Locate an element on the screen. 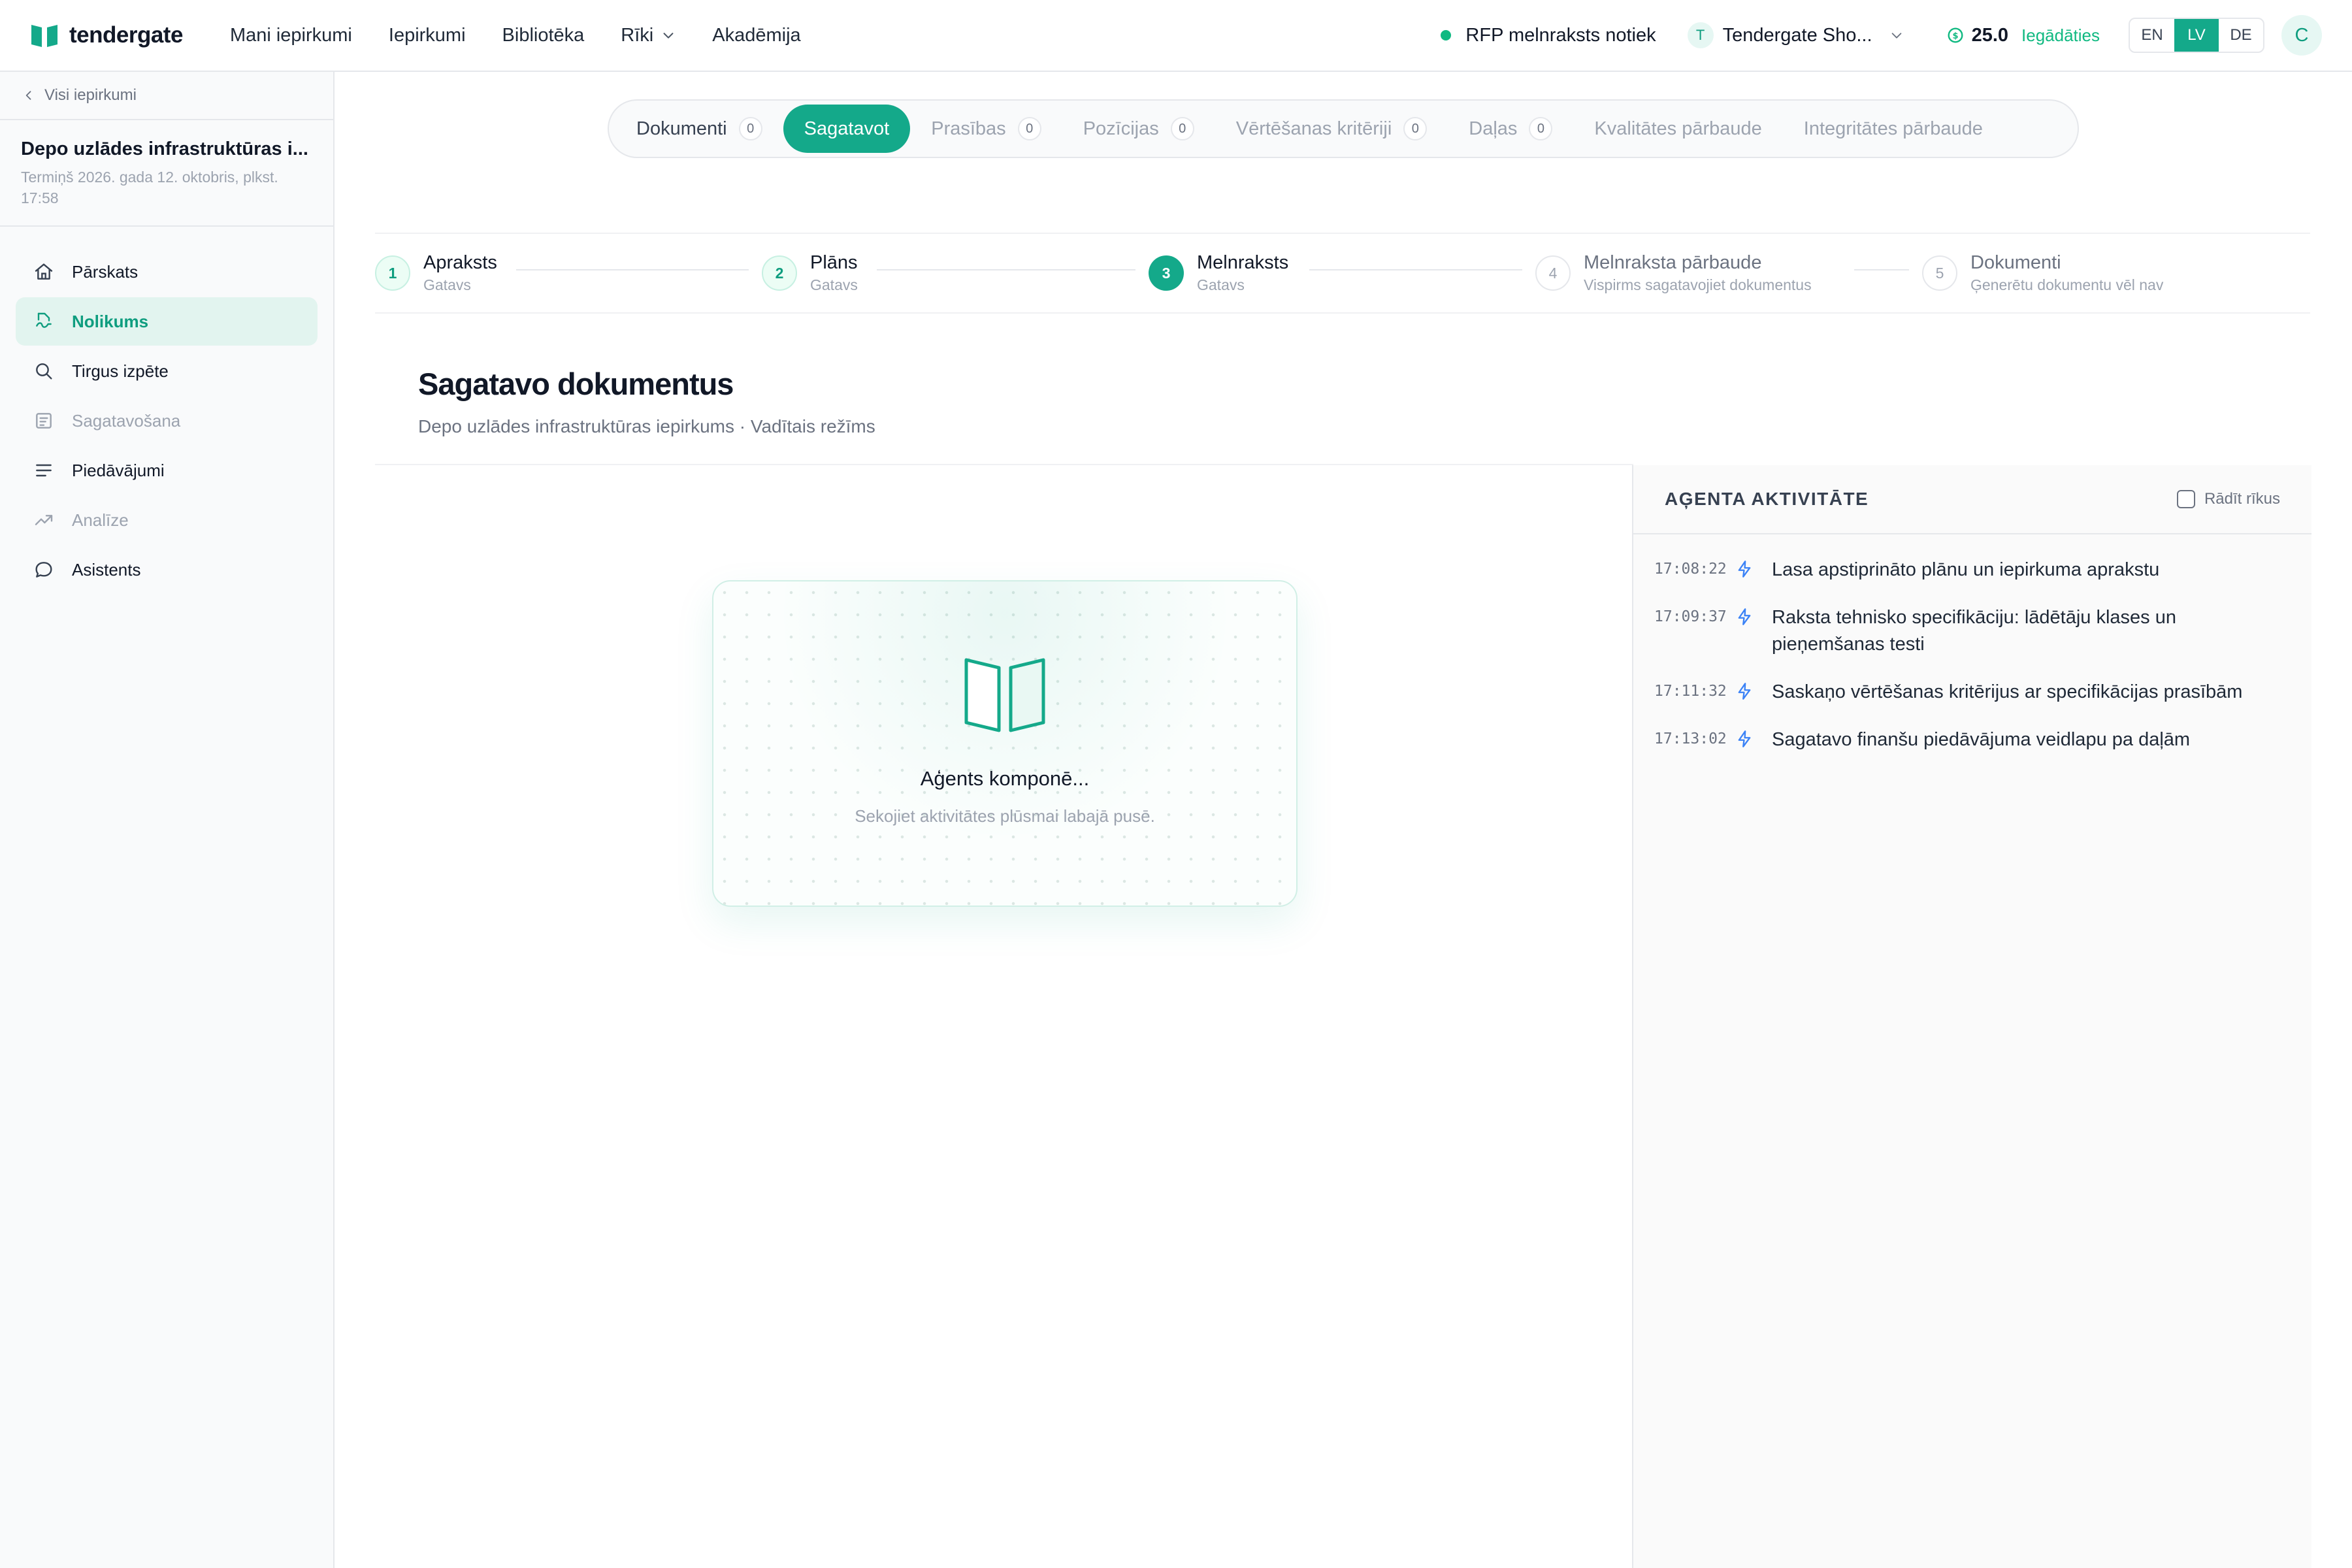  tab-dokumenti: Dokumenti 0 is located at coordinates (699, 129).